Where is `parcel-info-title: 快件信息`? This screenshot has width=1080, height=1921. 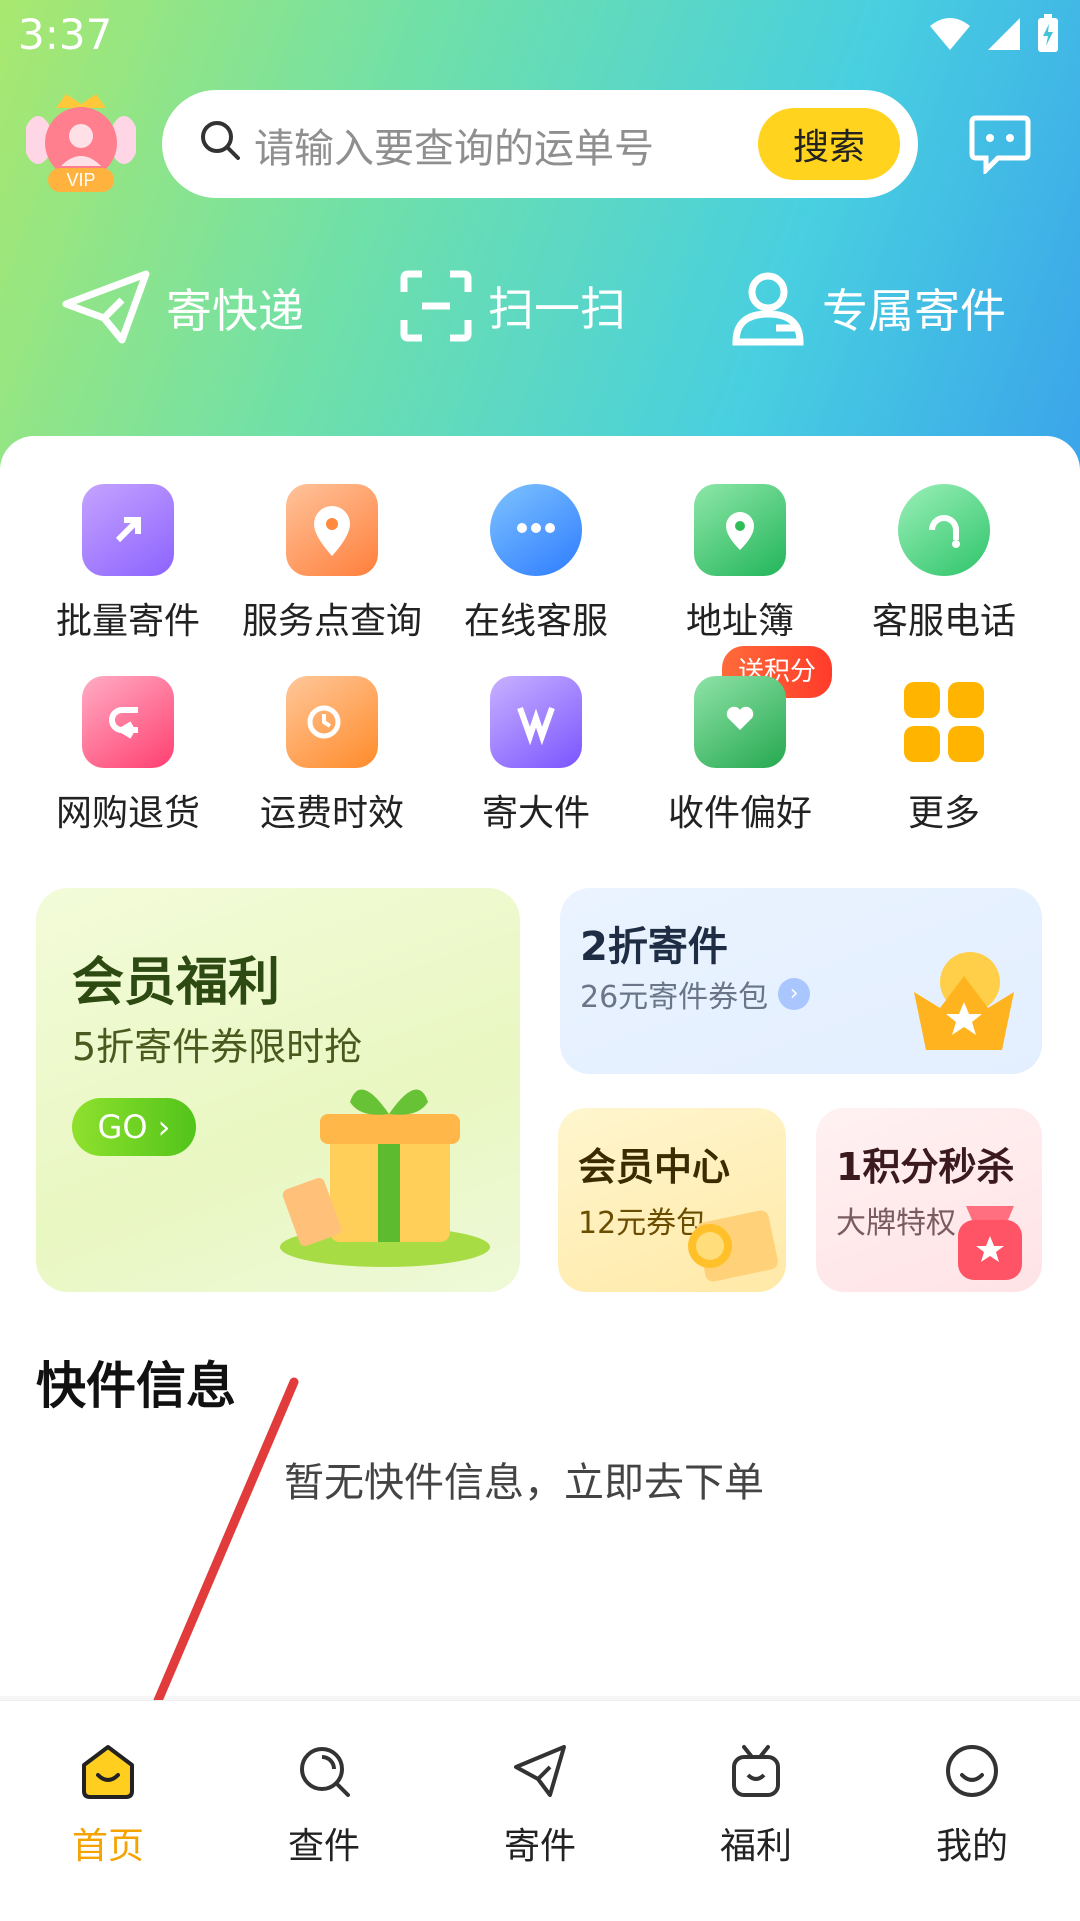
parcel-info-title: 快件信息 is located at coordinates (136, 1386).